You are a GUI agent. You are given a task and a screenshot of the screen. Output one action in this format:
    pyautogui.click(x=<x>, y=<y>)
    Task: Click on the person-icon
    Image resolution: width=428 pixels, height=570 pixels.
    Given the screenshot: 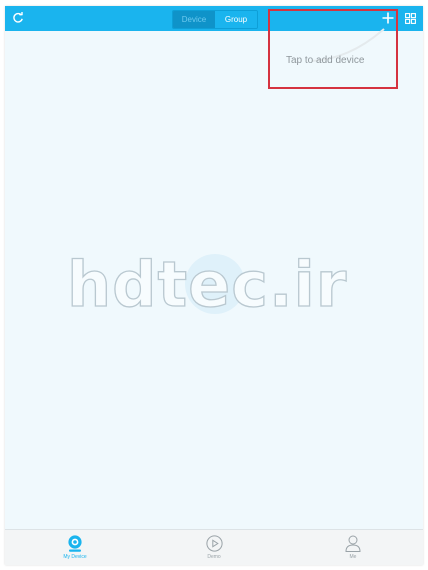 What is the action you would take?
    pyautogui.click(x=353, y=543)
    